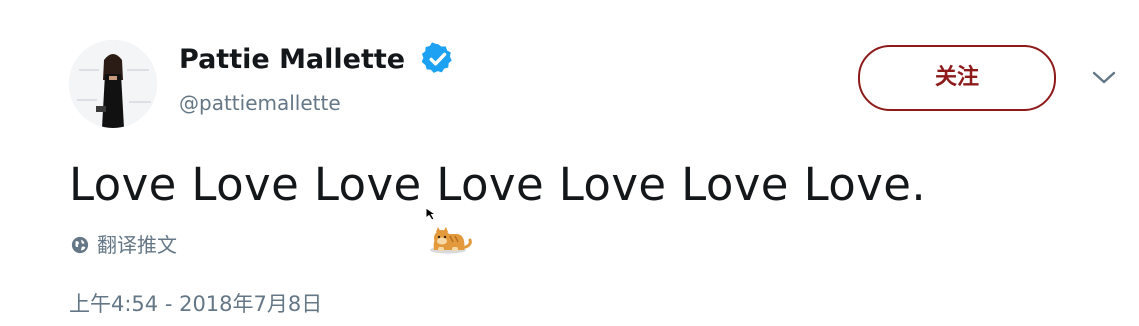  I want to click on translate-tweet-link: 翻译推文, so click(124, 245).